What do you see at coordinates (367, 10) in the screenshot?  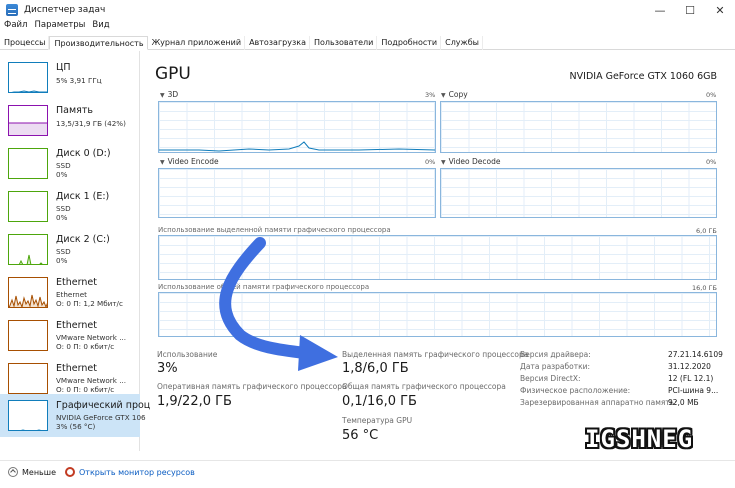 I see `title-bar: Диспетчер задач` at bounding box center [367, 10].